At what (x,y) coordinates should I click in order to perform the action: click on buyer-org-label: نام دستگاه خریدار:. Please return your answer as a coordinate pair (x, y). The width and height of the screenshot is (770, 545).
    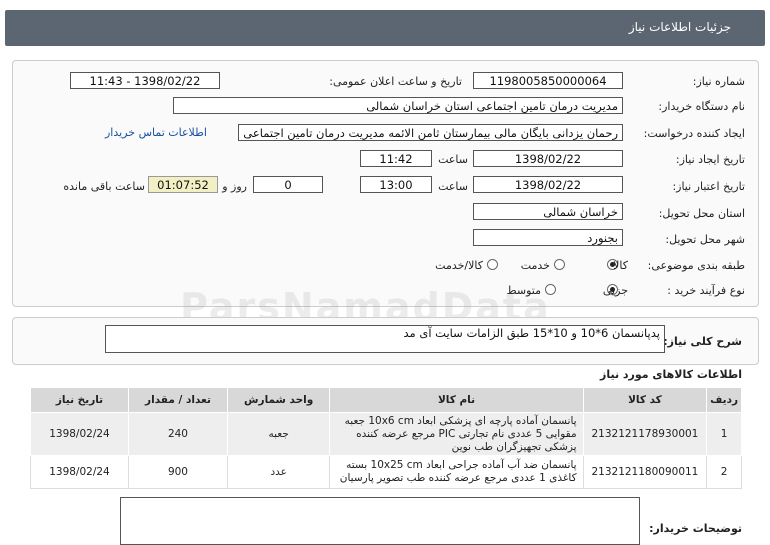
    Looking at the image, I should click on (701, 106).